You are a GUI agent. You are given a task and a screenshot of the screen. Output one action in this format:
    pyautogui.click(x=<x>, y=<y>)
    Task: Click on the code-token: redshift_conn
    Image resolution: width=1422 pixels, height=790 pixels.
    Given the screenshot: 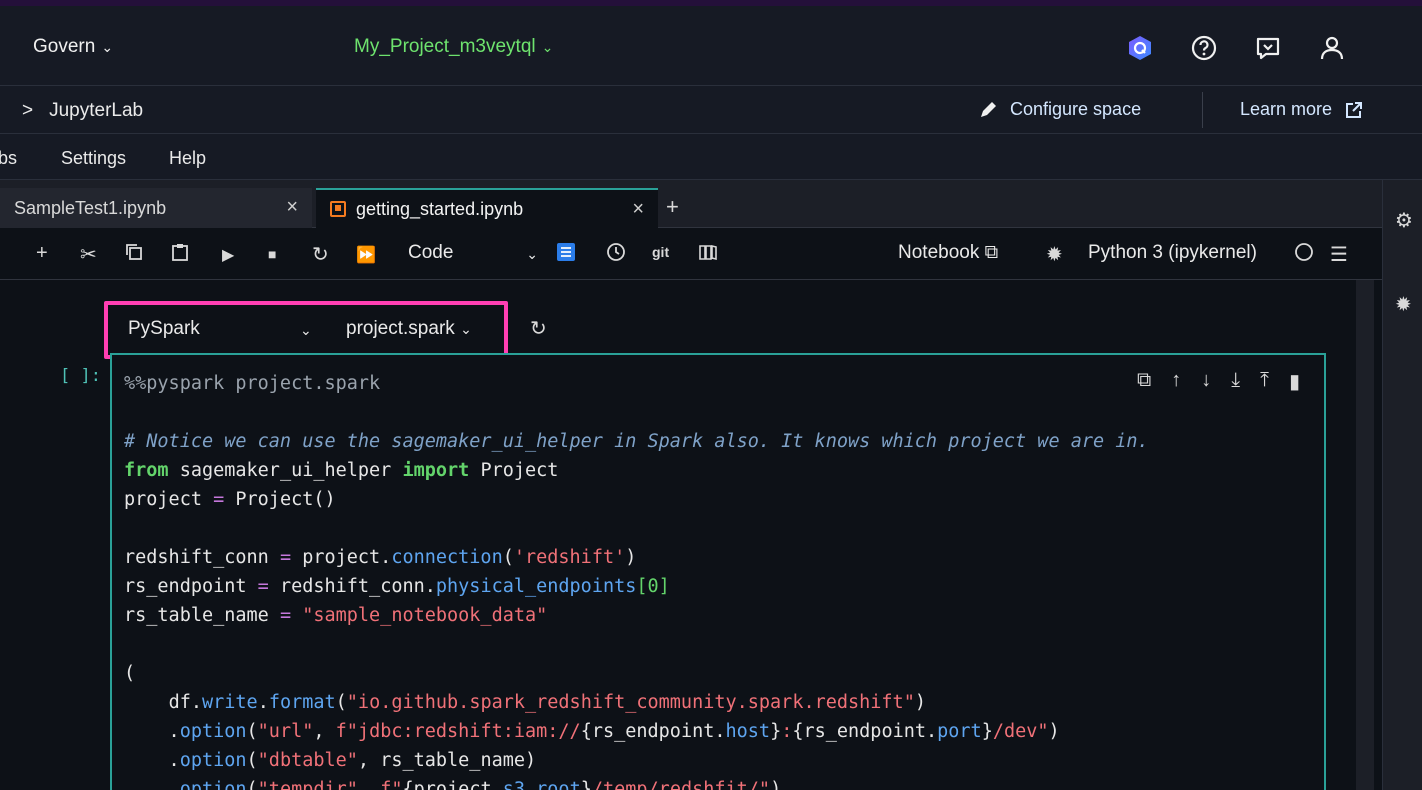 What is the action you would take?
    pyautogui.click(x=196, y=557)
    